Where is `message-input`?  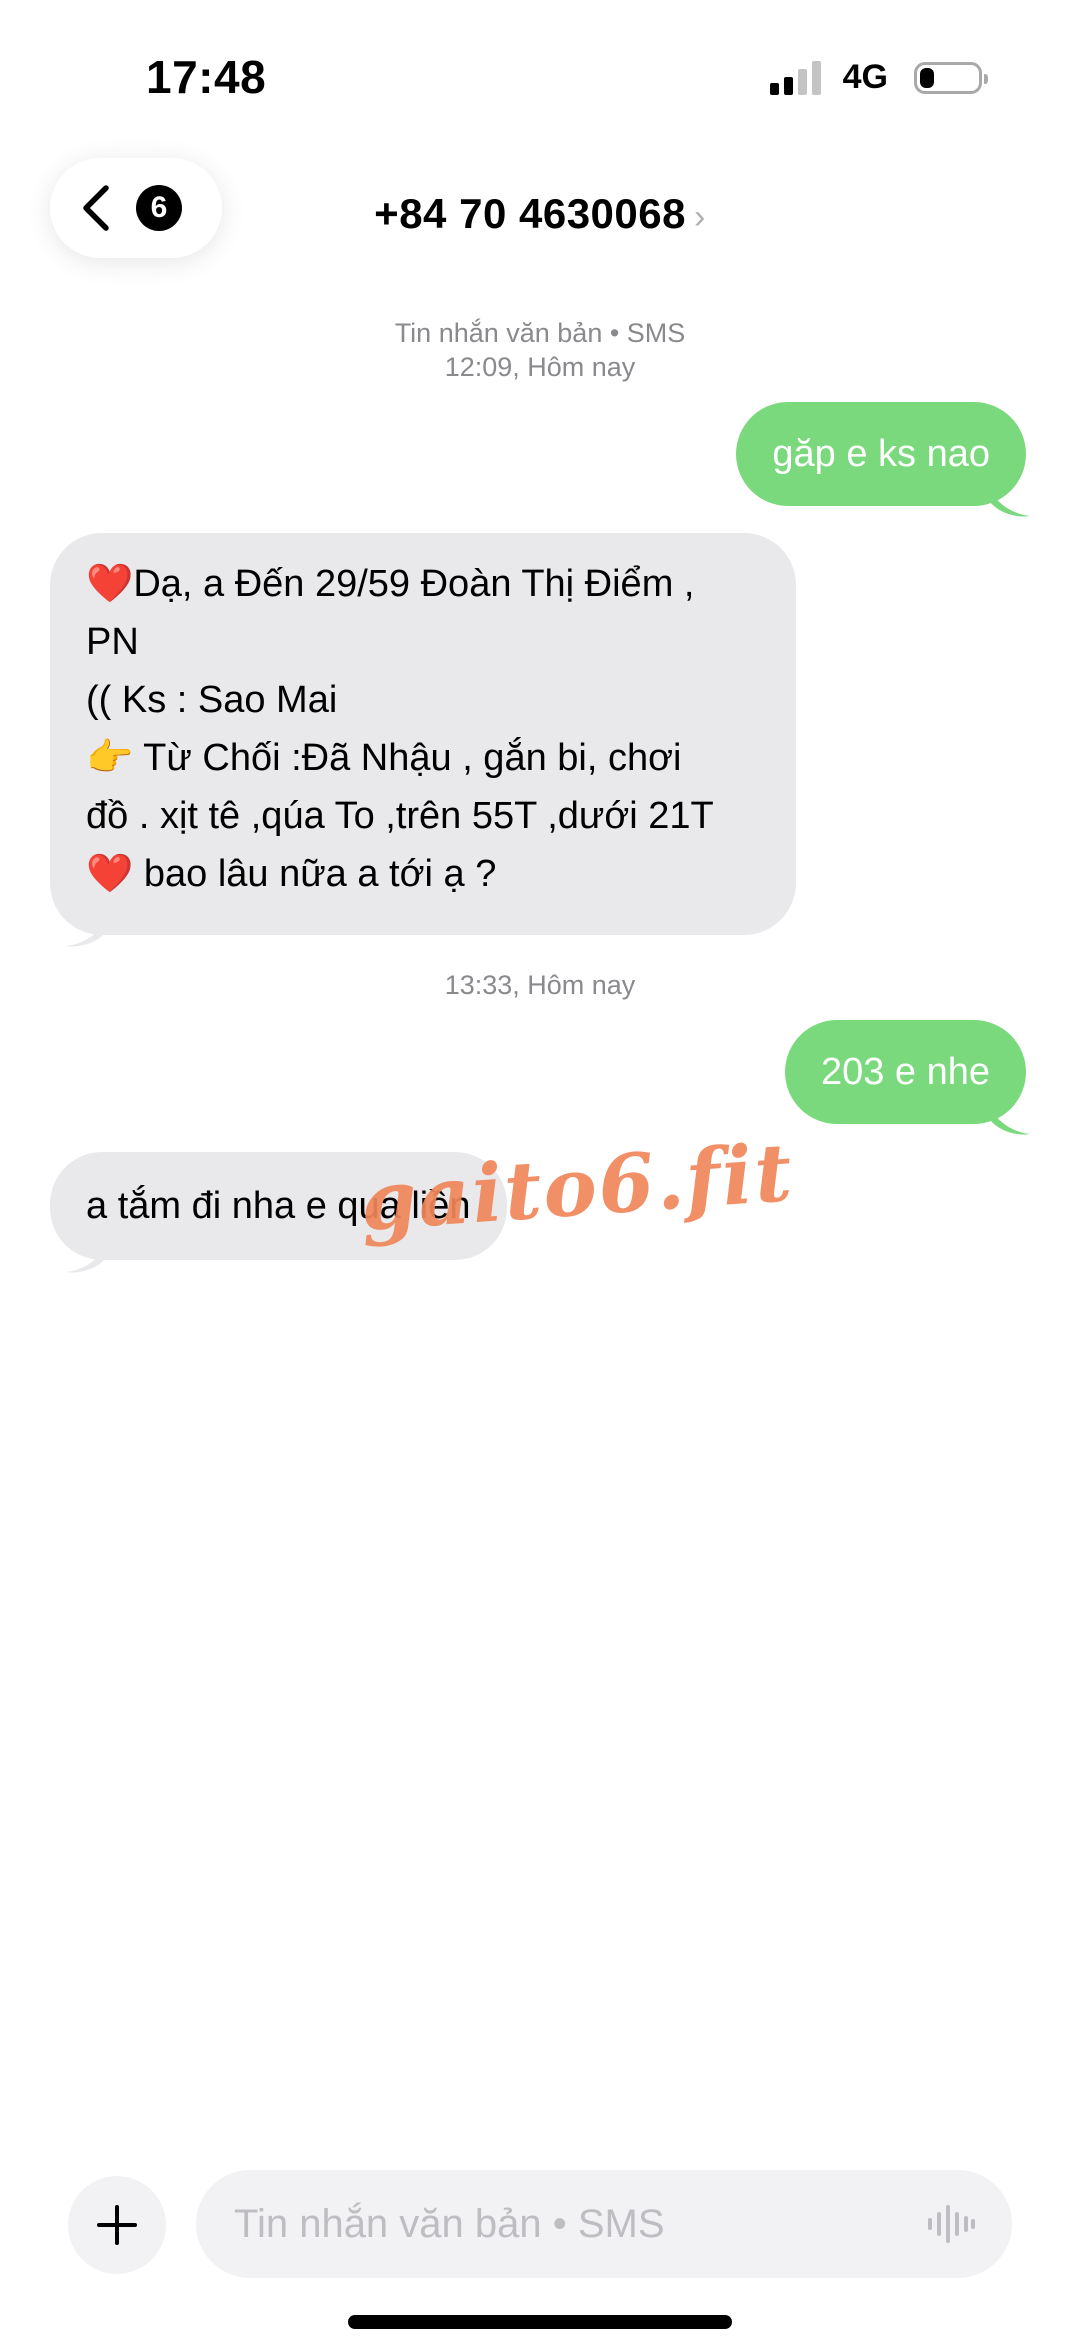 message-input is located at coordinates (579, 2224).